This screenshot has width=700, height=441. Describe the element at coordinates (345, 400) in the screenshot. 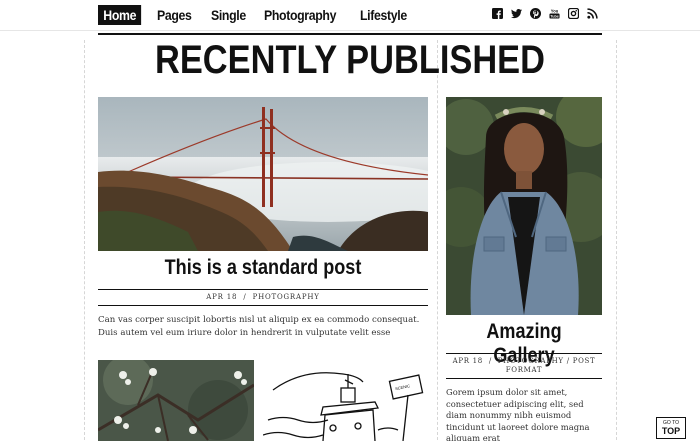

I see `boat-sketch-illustration: SCENIC` at that location.